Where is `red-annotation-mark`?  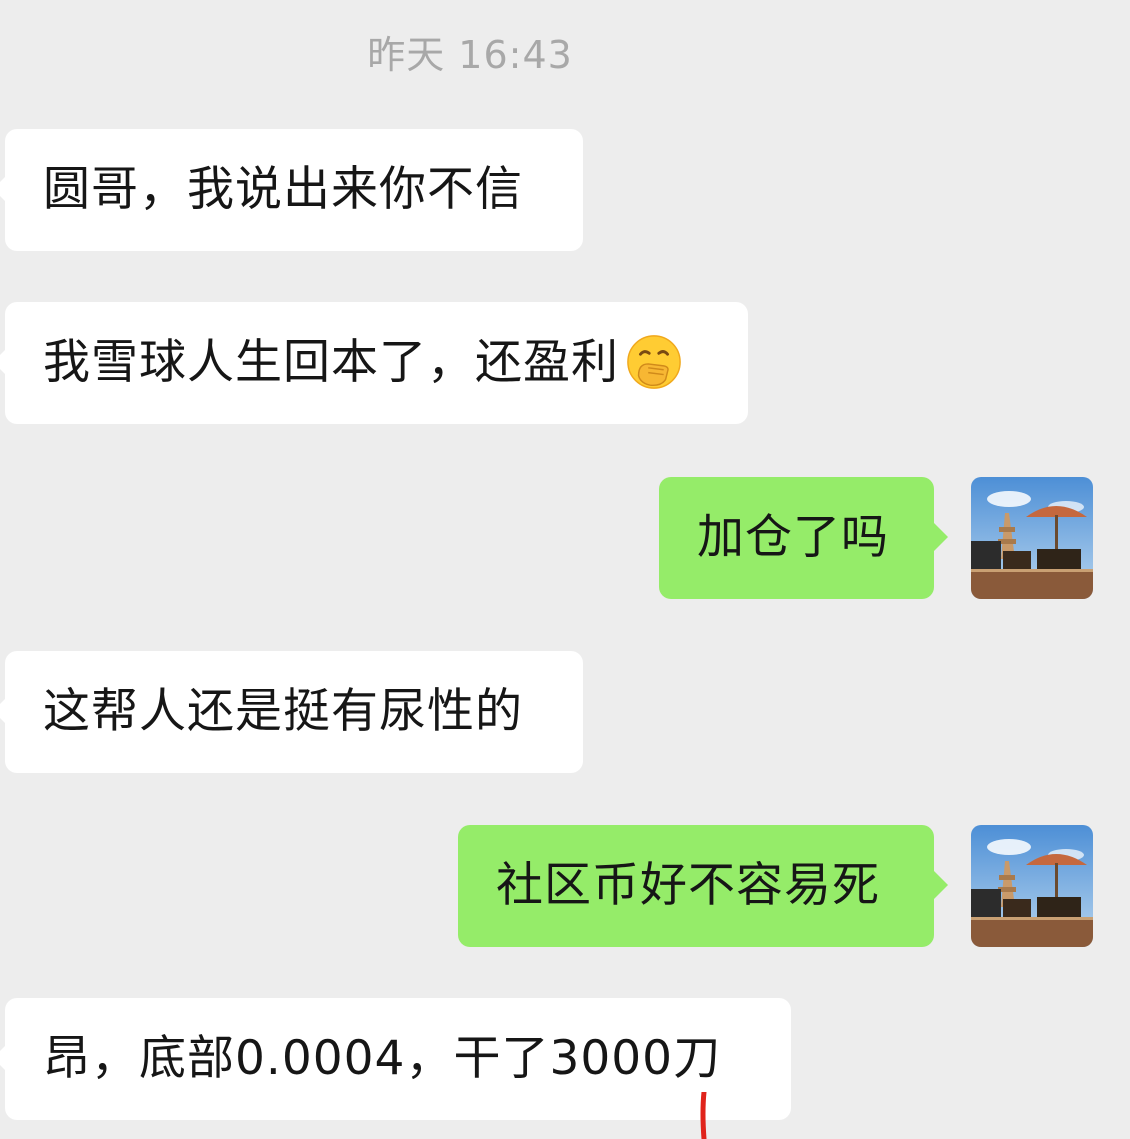
red-annotation-mark is located at coordinates (703, 1115).